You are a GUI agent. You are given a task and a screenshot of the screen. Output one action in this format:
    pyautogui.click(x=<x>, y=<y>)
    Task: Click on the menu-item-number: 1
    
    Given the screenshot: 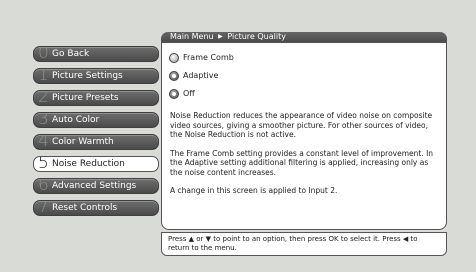 What is the action you would take?
    pyautogui.click(x=43, y=76)
    